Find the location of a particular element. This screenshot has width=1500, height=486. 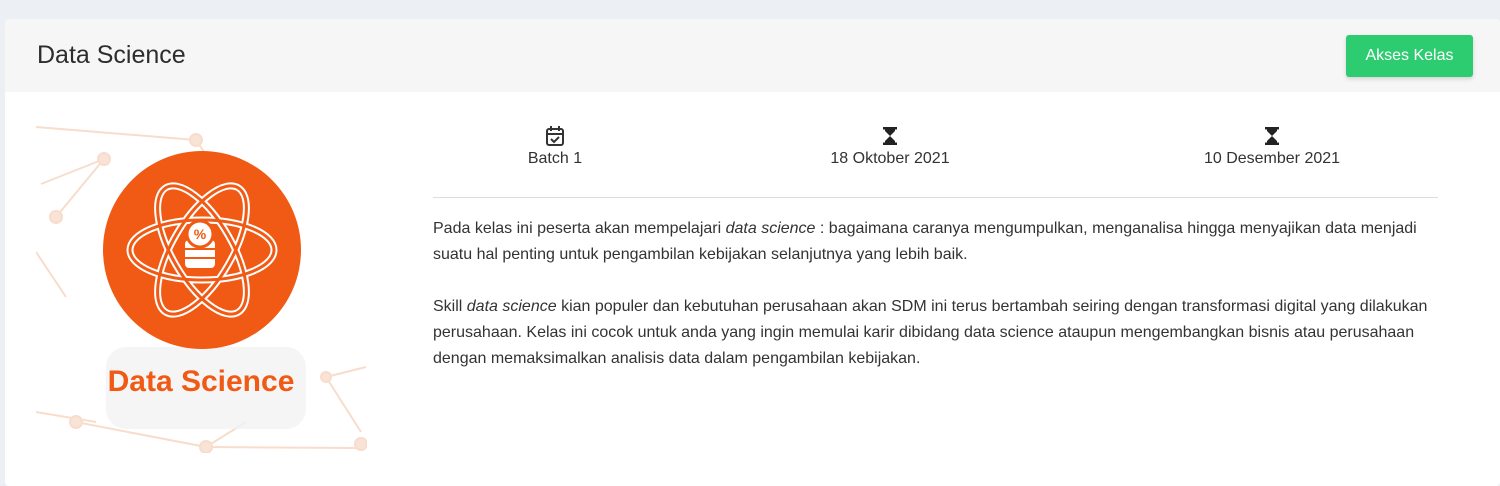

start-date-label: 18 Oktober 2021 is located at coordinates (890, 158).